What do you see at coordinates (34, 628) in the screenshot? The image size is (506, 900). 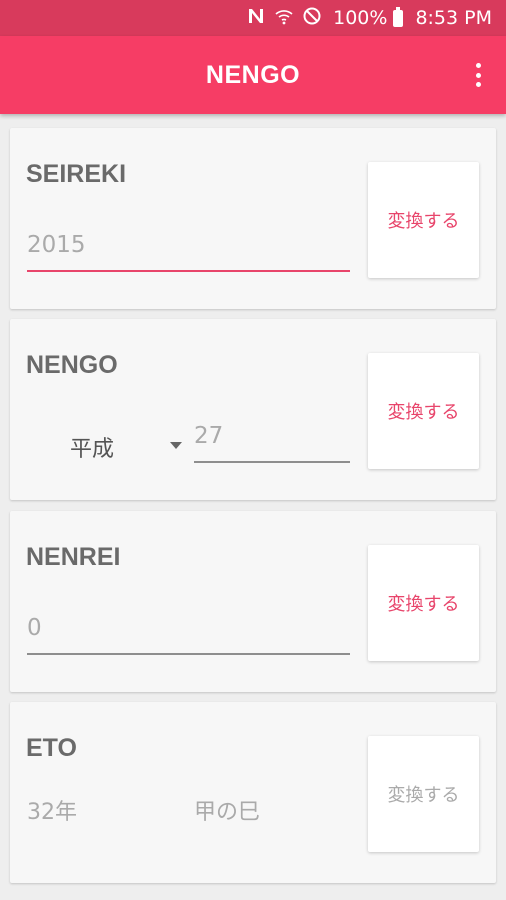 I see `nenrei-input-value: 0` at bounding box center [34, 628].